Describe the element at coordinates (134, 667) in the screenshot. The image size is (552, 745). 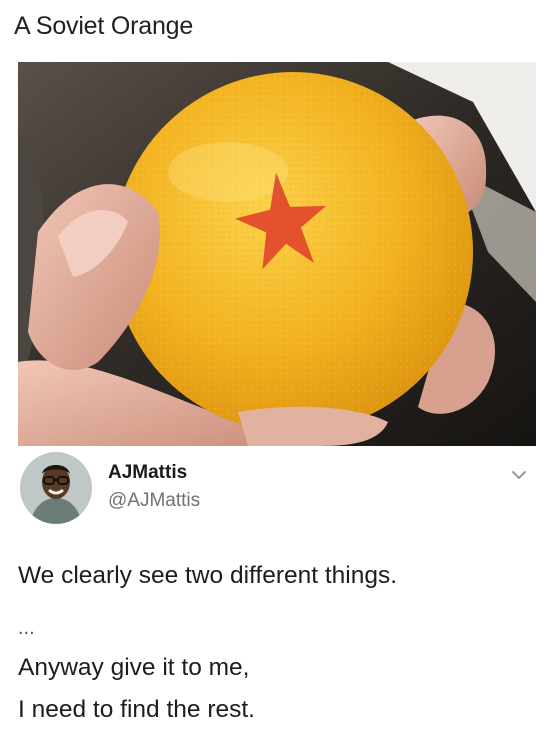
I see `tweet-line: Anyway give it to me,` at that location.